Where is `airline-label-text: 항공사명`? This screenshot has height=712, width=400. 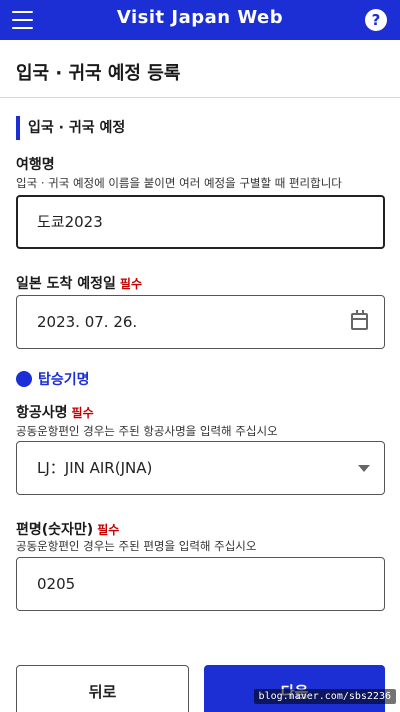
airline-label-text: 항공사명 is located at coordinates (42, 413).